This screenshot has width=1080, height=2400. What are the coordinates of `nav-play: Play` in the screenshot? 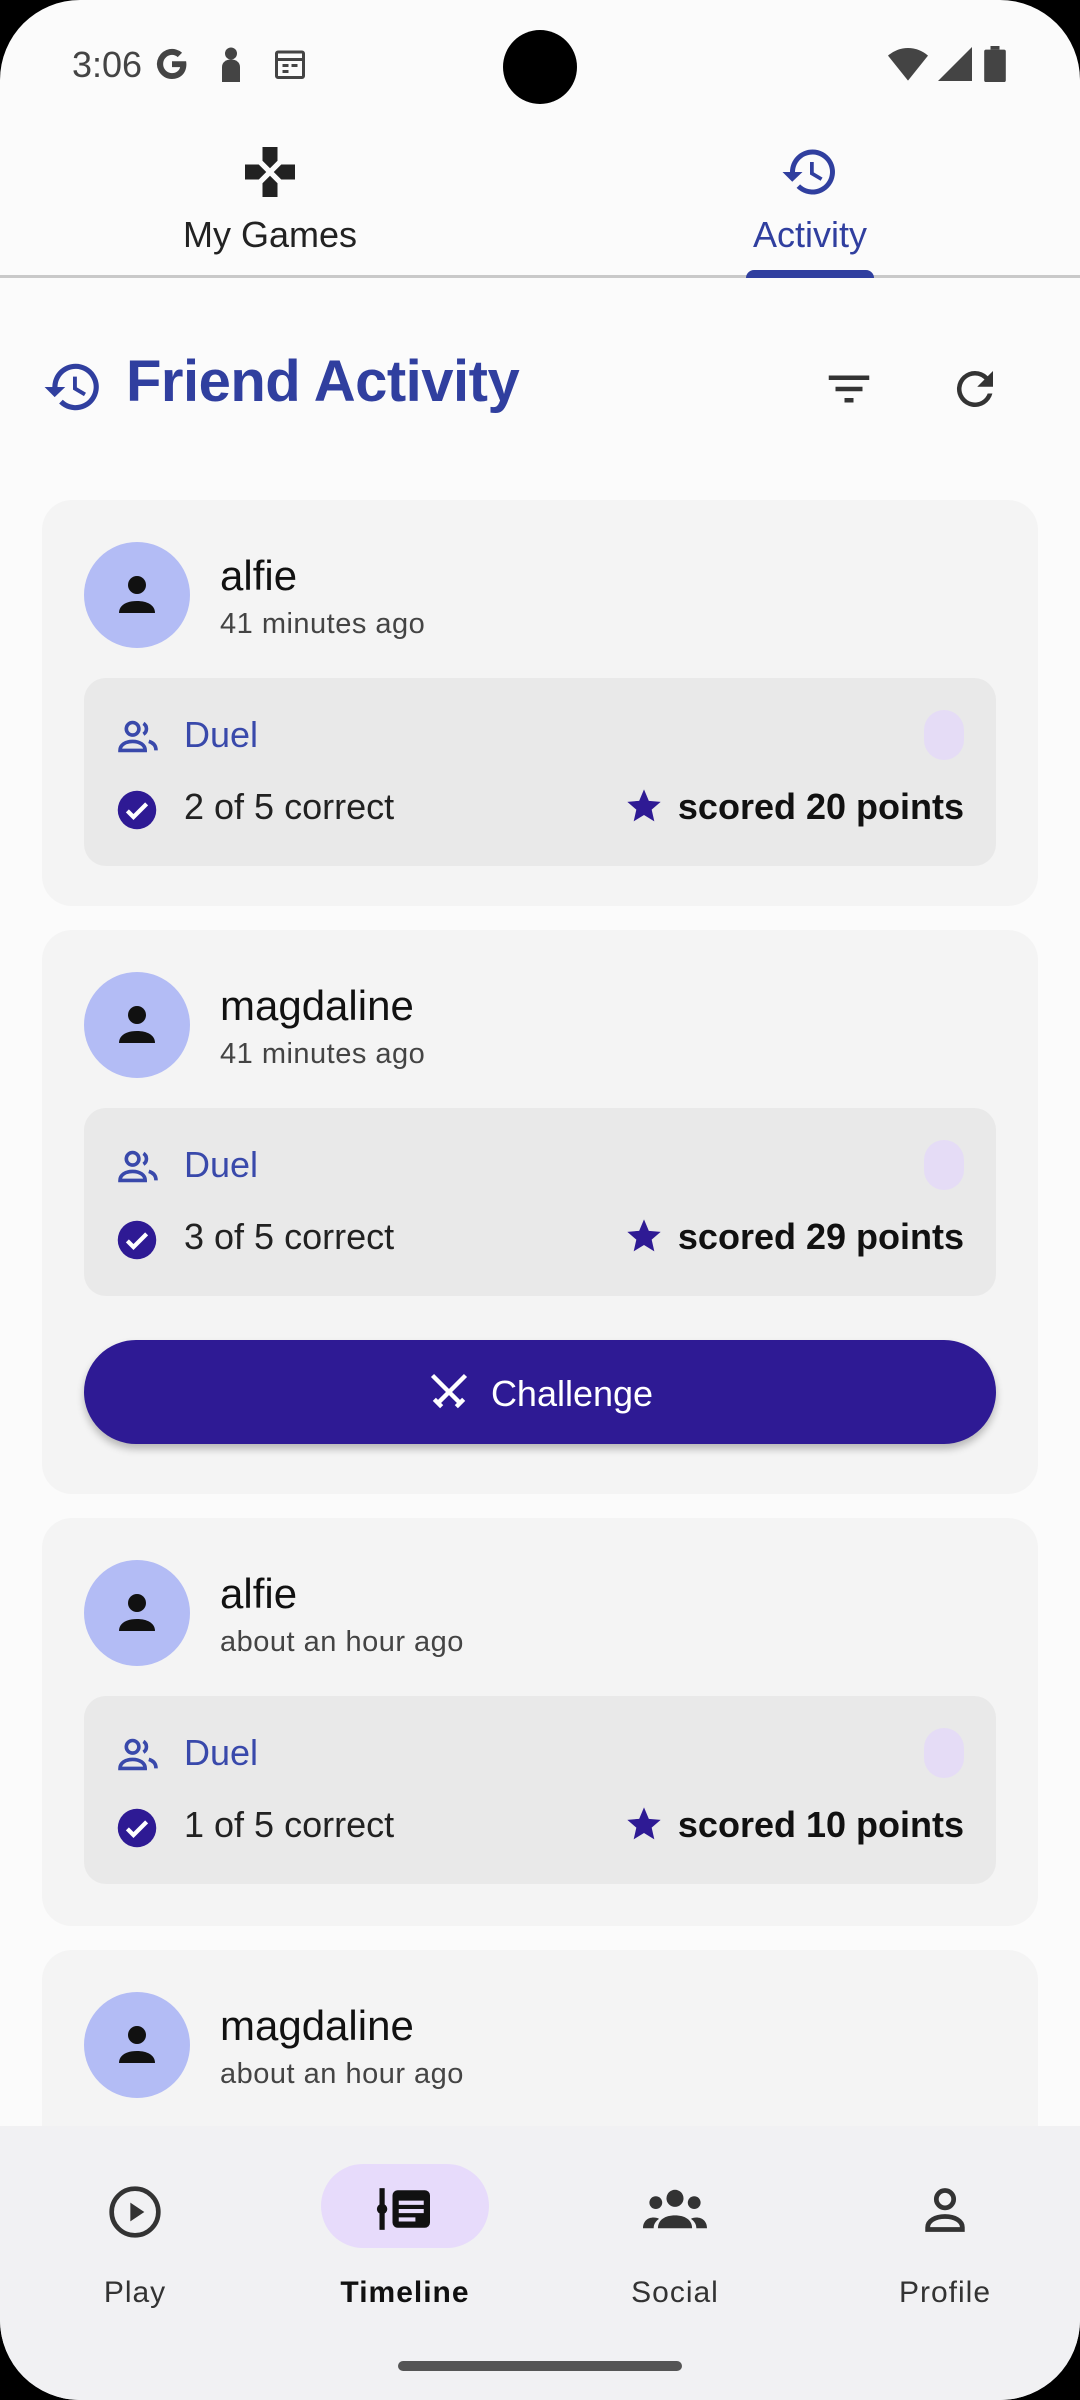 It's located at (135, 2226).